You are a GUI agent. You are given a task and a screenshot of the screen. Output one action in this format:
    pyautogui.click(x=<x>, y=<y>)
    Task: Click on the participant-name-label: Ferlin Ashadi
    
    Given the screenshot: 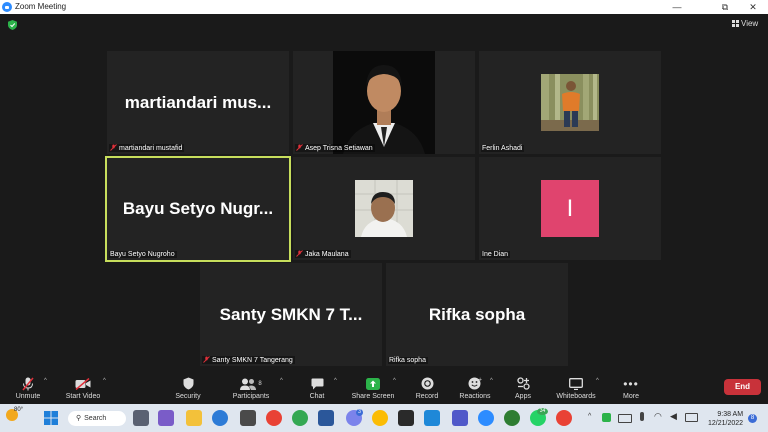 What is the action you would take?
    pyautogui.click(x=503, y=148)
    